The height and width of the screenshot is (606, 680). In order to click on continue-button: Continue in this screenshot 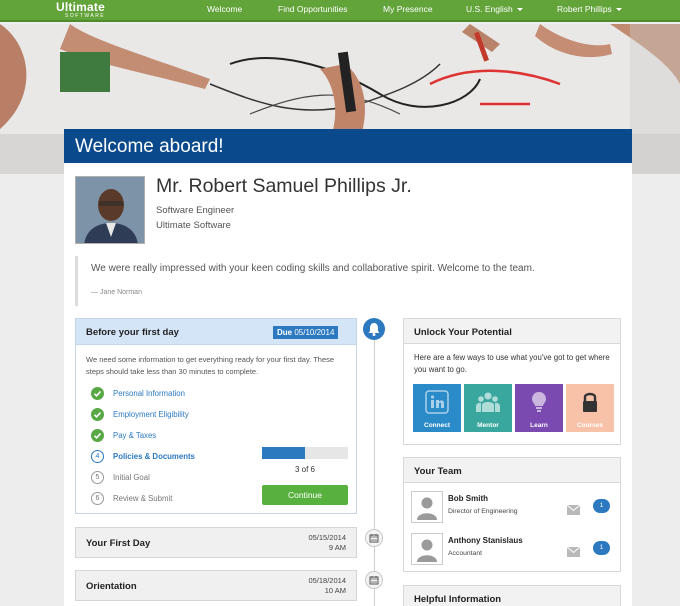, I will do `click(305, 495)`.